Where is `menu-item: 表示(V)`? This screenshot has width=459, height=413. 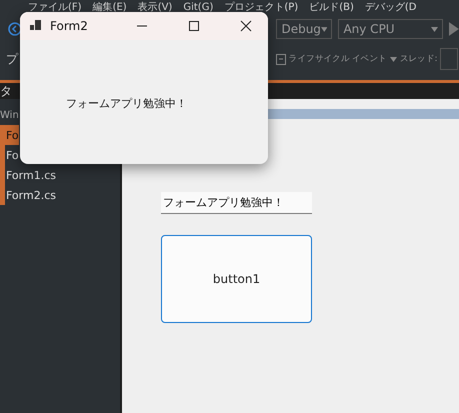
menu-item: 表示(V) is located at coordinates (155, 8).